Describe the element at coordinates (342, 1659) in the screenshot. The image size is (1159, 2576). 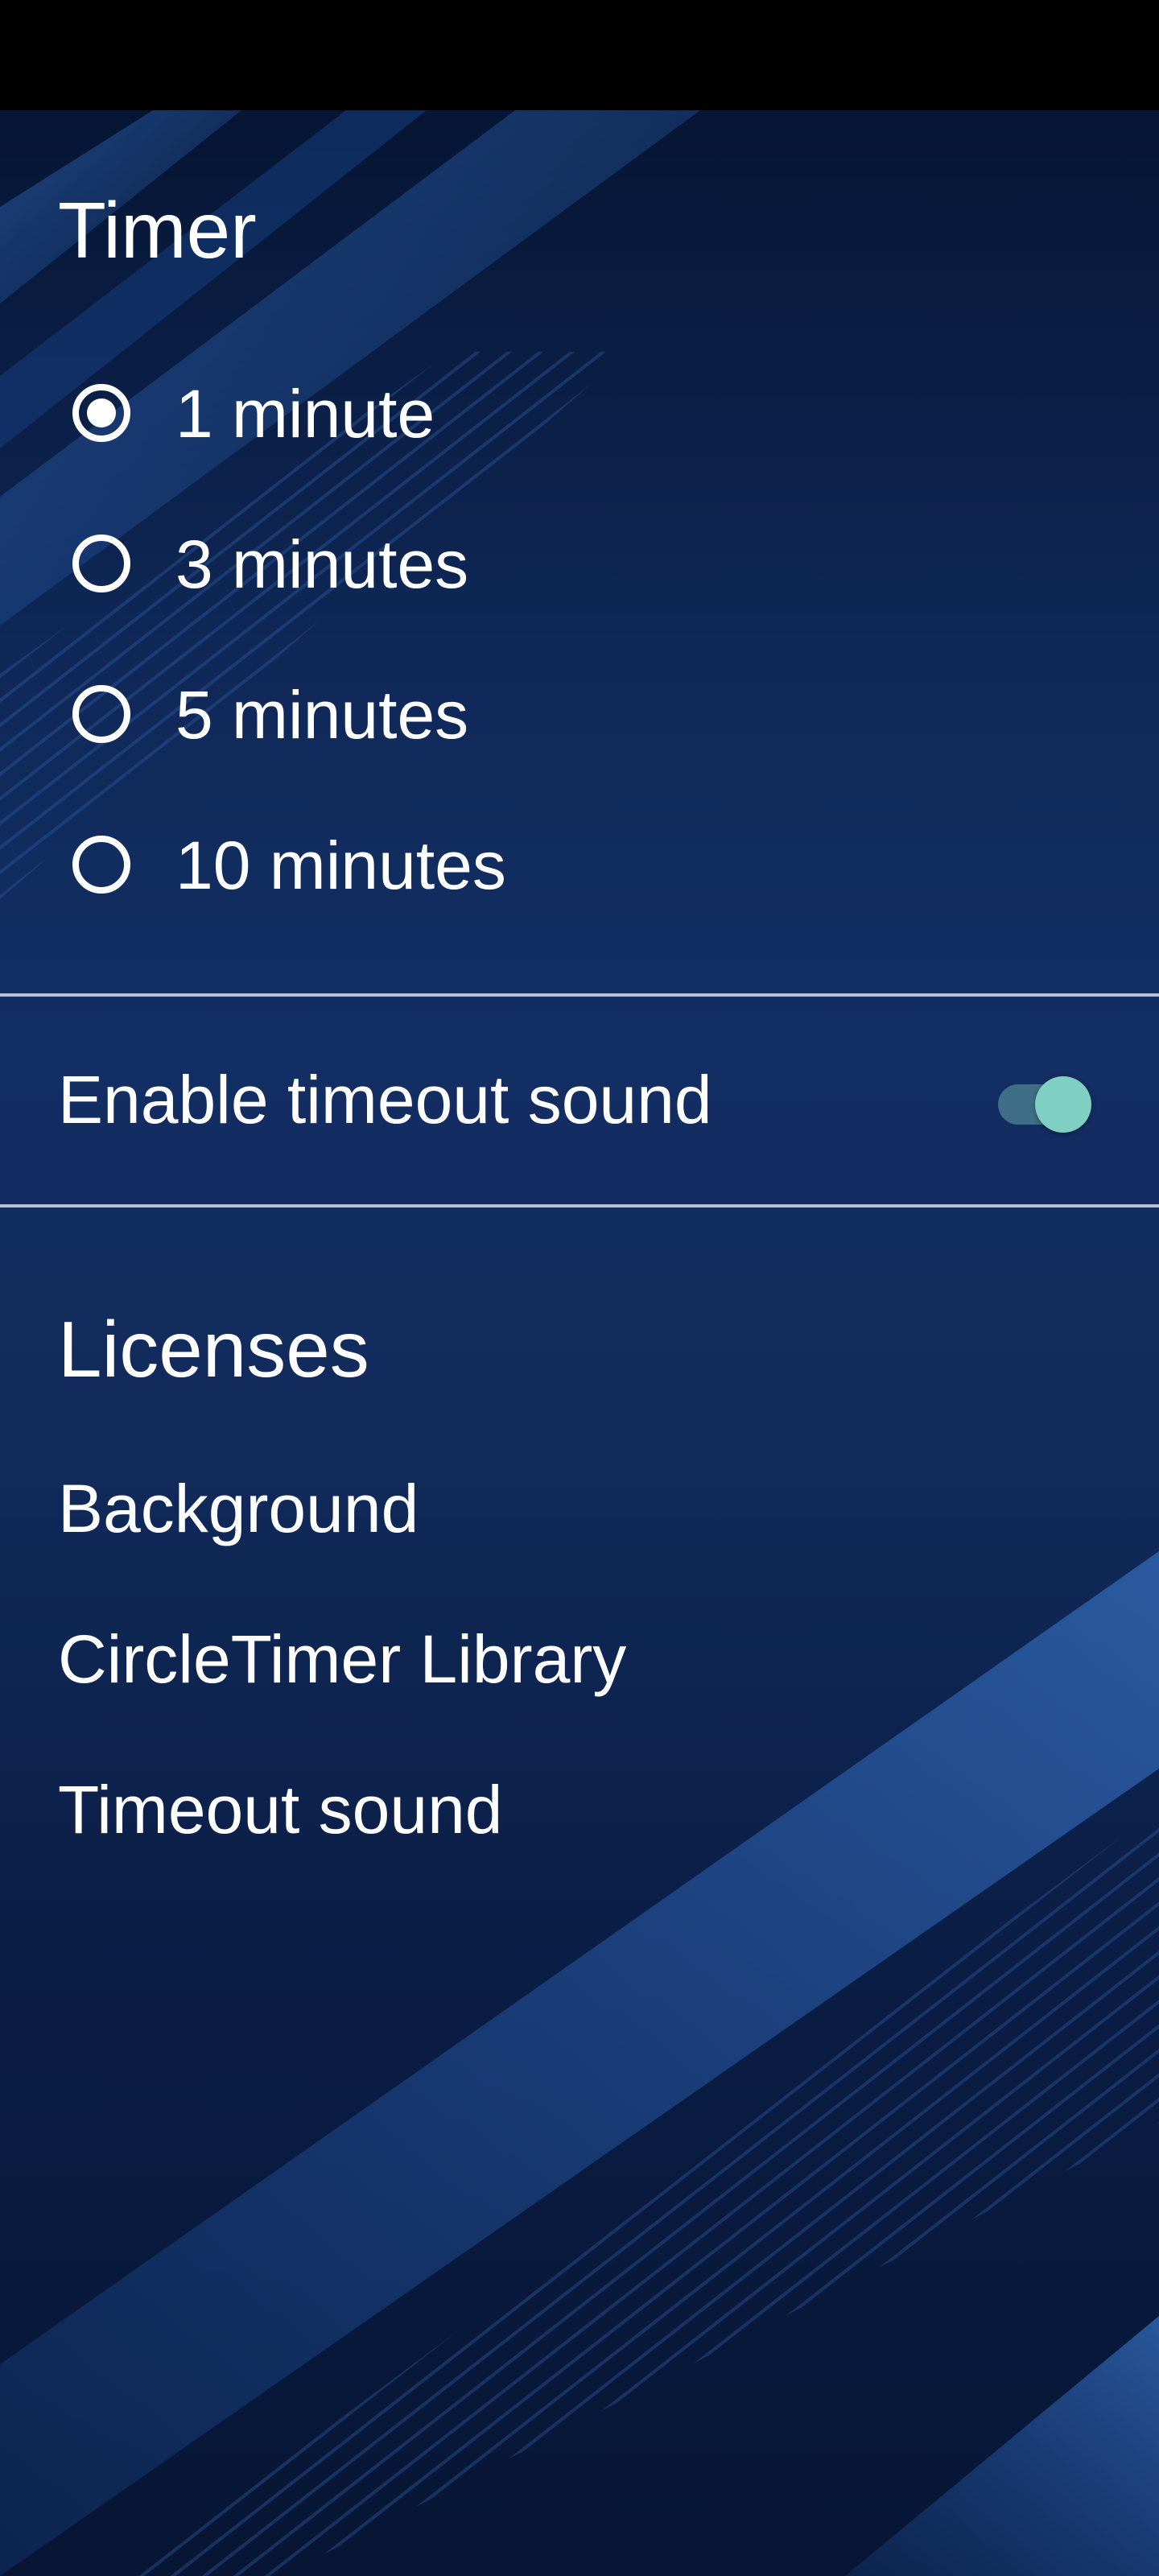
I see `license-item-circletimer-library: CircleTimer Library` at that location.